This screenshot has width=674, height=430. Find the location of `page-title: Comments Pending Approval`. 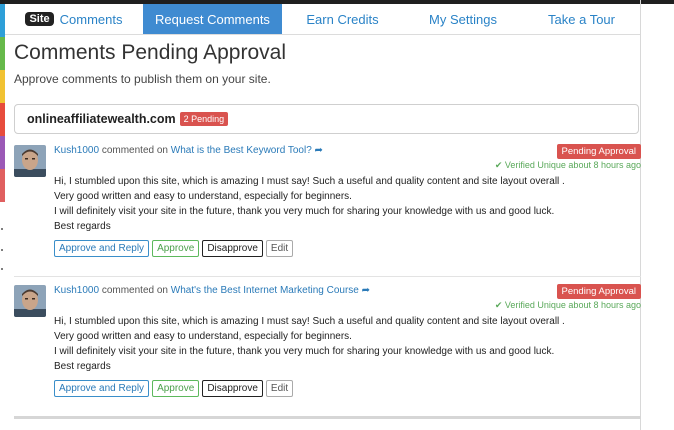

page-title: Comments Pending Approval is located at coordinates (150, 52).